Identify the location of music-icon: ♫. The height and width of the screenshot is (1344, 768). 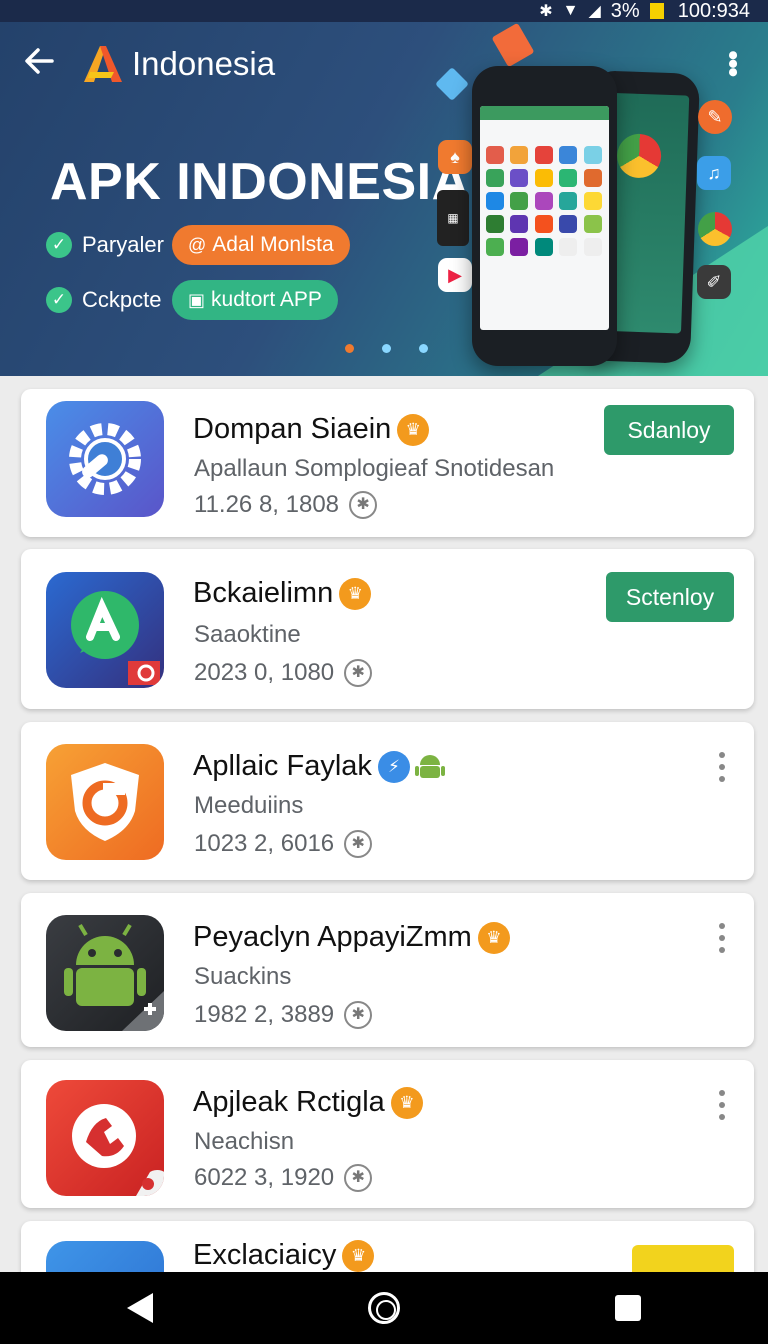
(714, 173).